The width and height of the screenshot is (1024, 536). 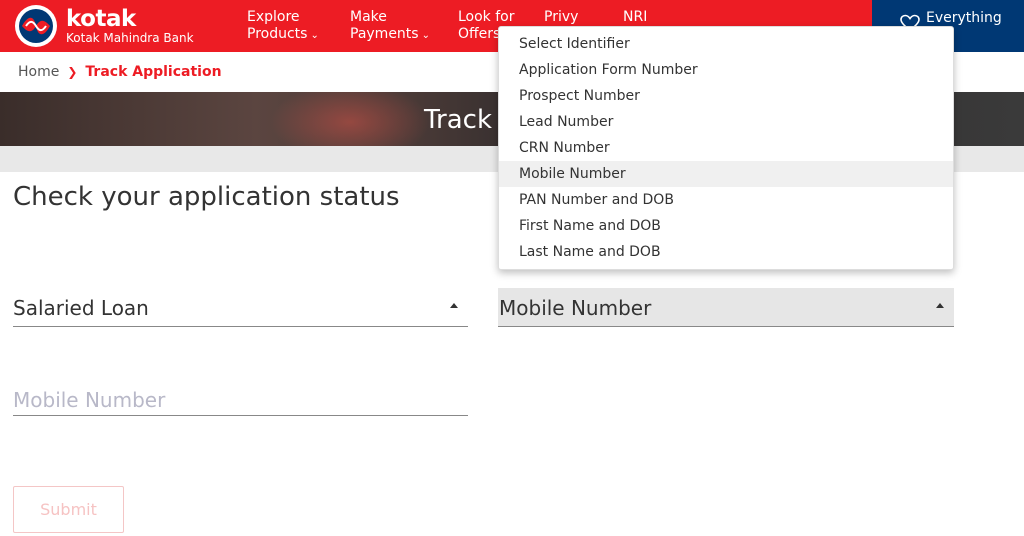 What do you see at coordinates (101, 19) in the screenshot?
I see `logo-name: kotak` at bounding box center [101, 19].